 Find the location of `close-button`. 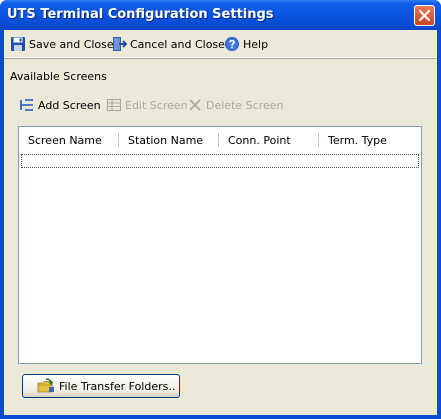

close-button is located at coordinates (424, 15).